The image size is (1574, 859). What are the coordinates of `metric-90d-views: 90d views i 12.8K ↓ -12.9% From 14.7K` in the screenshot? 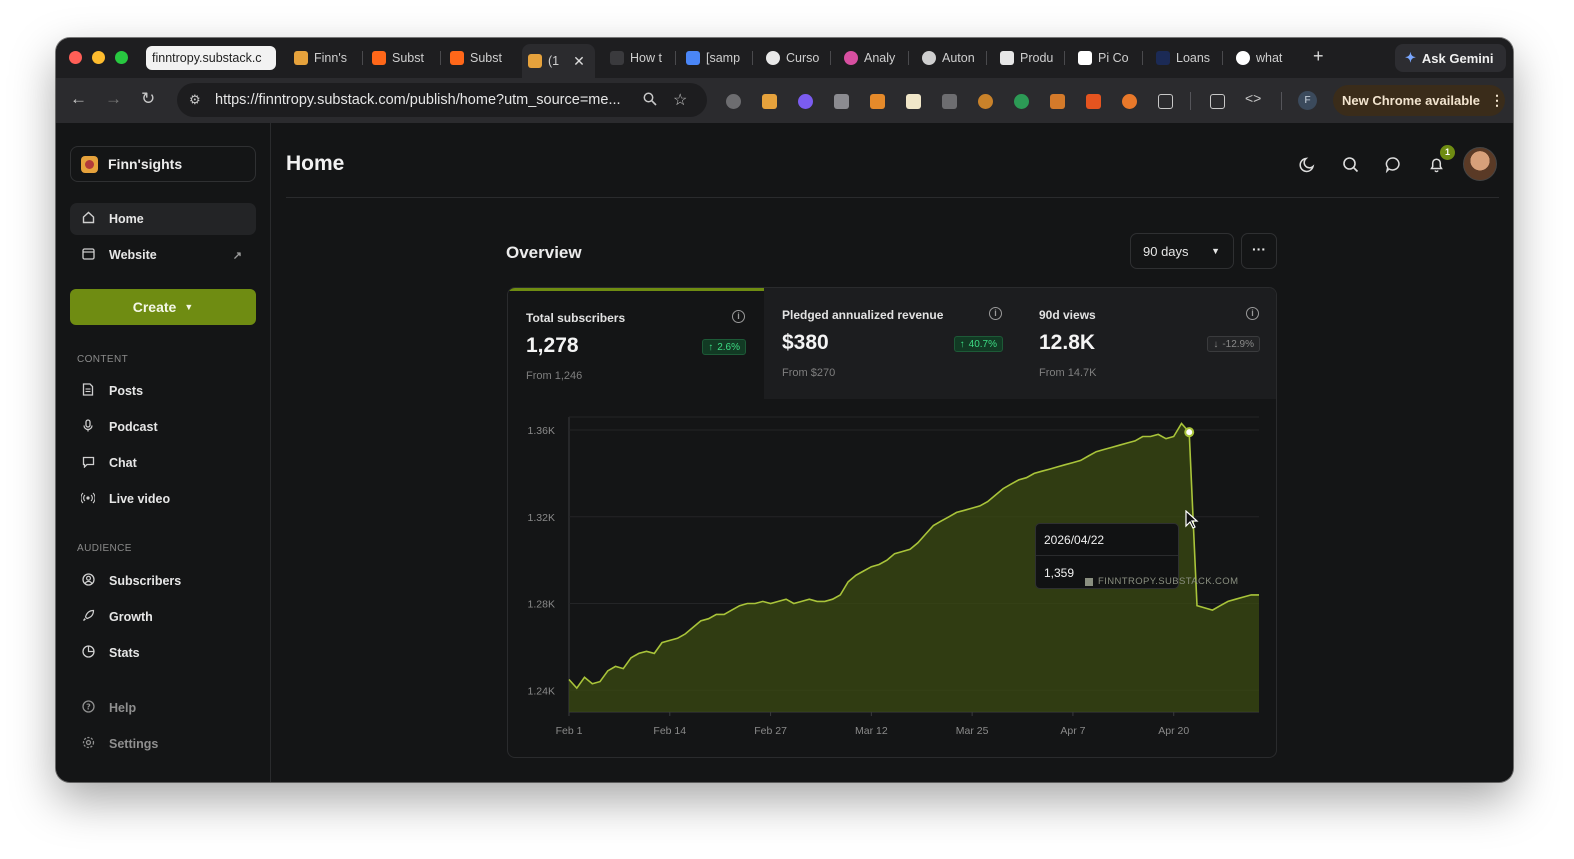 It's located at (1148, 343).